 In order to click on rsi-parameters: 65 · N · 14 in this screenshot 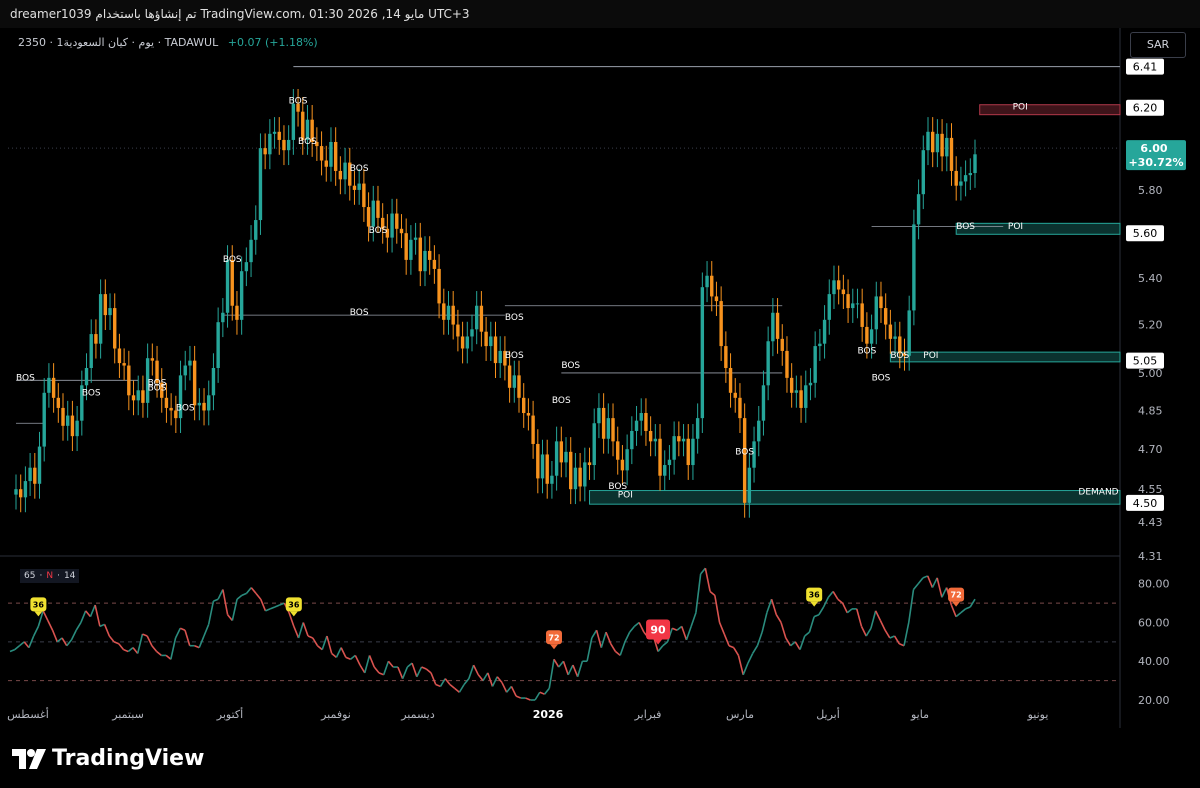, I will do `click(50, 576)`.